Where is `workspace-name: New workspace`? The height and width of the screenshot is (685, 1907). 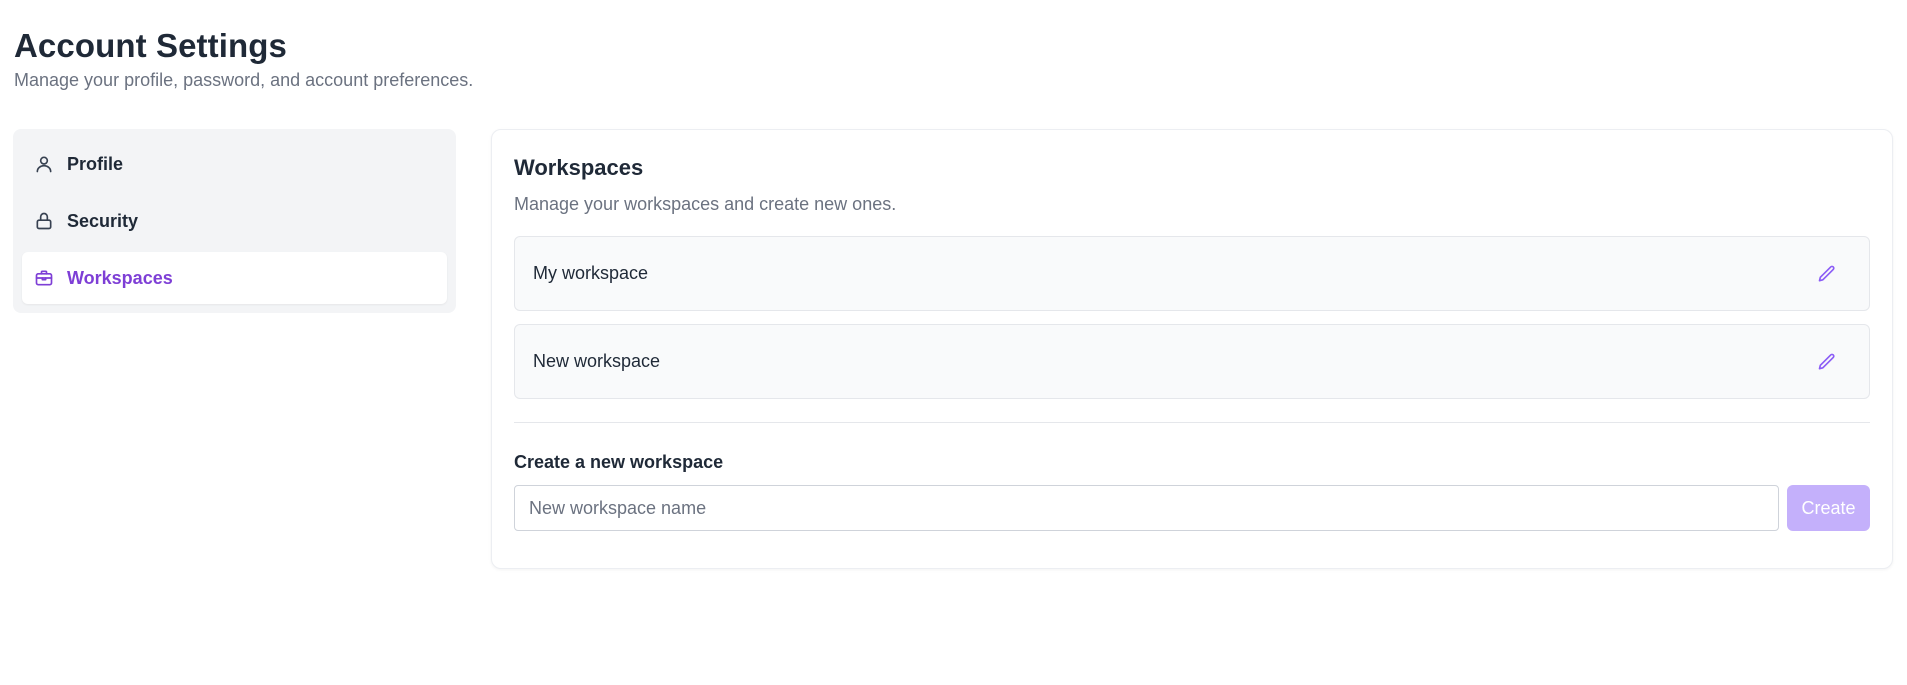 workspace-name: New workspace is located at coordinates (597, 361).